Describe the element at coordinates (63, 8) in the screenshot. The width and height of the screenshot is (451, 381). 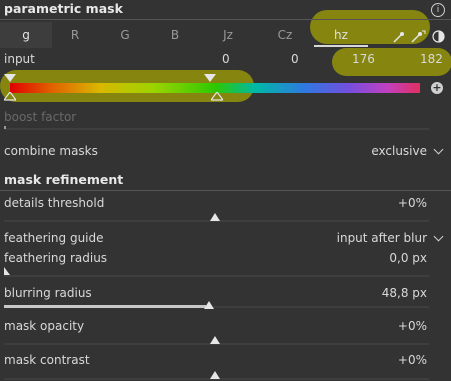
I see `module-title: parametric mask` at that location.